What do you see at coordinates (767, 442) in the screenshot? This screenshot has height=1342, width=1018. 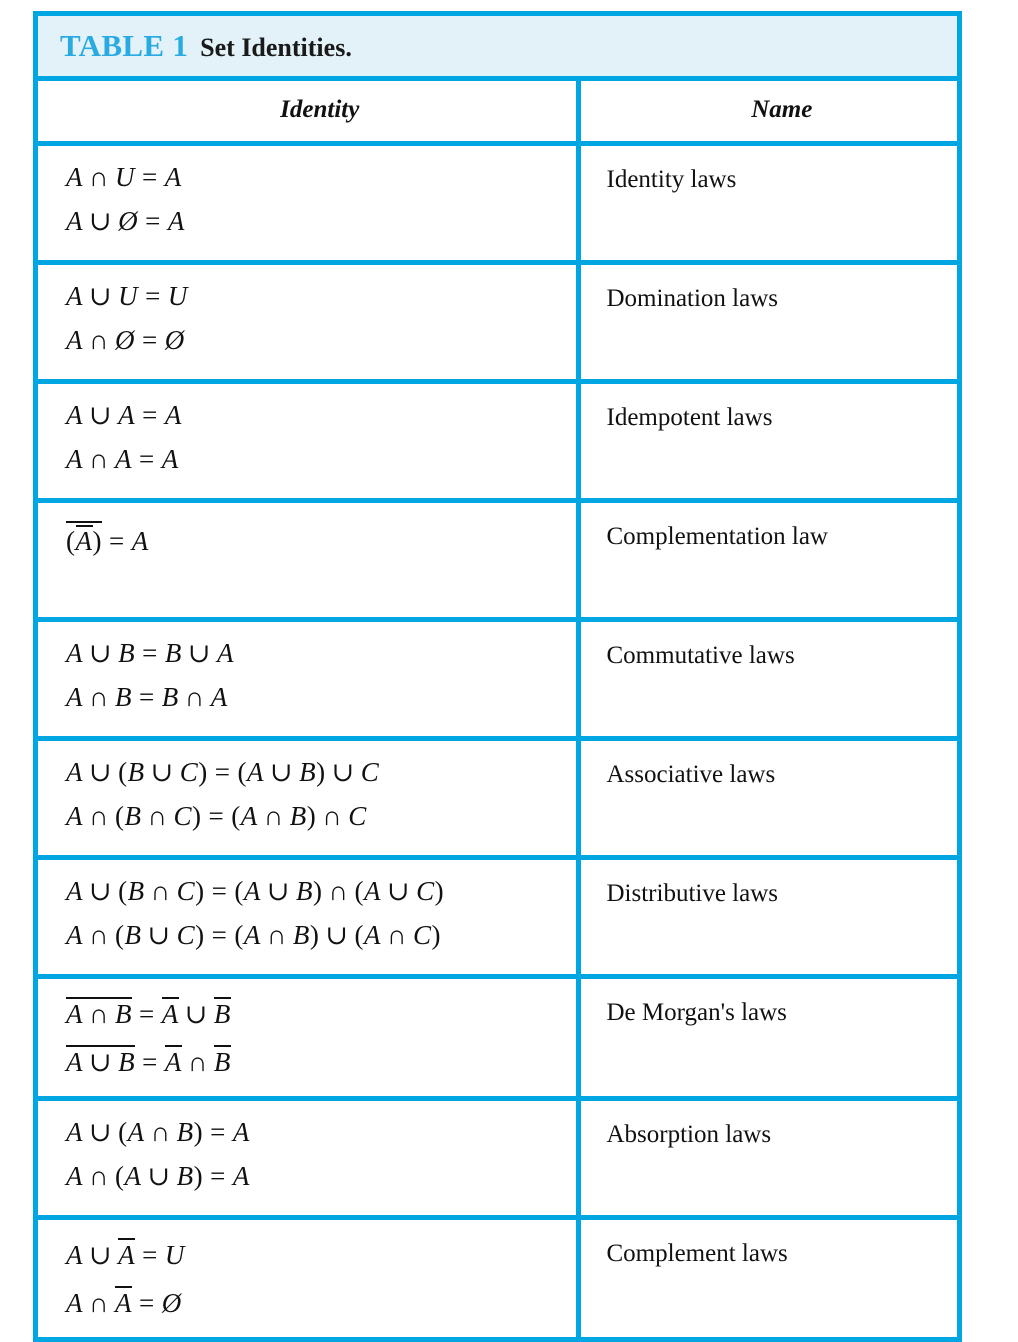 I see `name-cell: Idempotent laws` at bounding box center [767, 442].